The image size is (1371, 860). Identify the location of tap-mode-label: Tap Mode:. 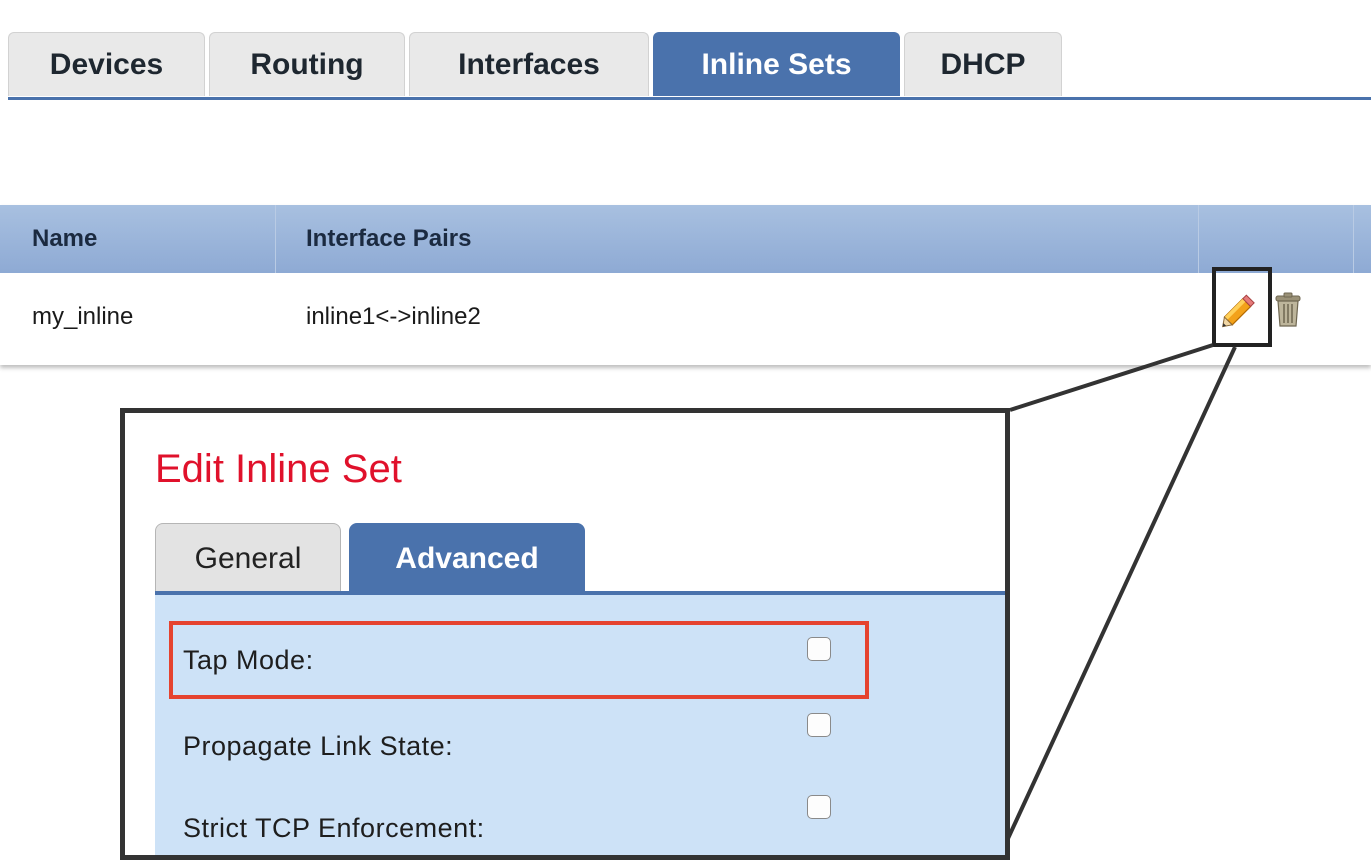
(248, 660).